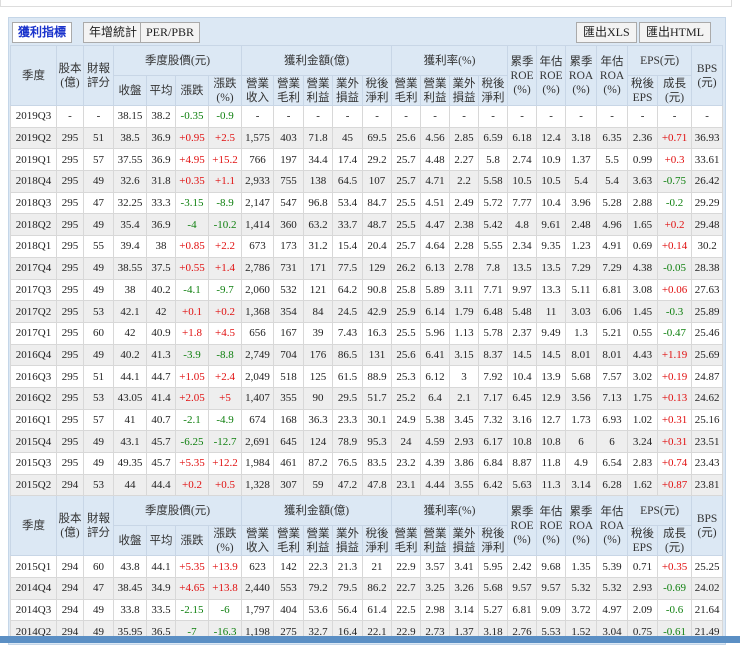 This screenshot has width=740, height=645. What do you see at coordinates (33, 610) in the screenshot?
I see `quarter-cell: 2014Q3` at bounding box center [33, 610].